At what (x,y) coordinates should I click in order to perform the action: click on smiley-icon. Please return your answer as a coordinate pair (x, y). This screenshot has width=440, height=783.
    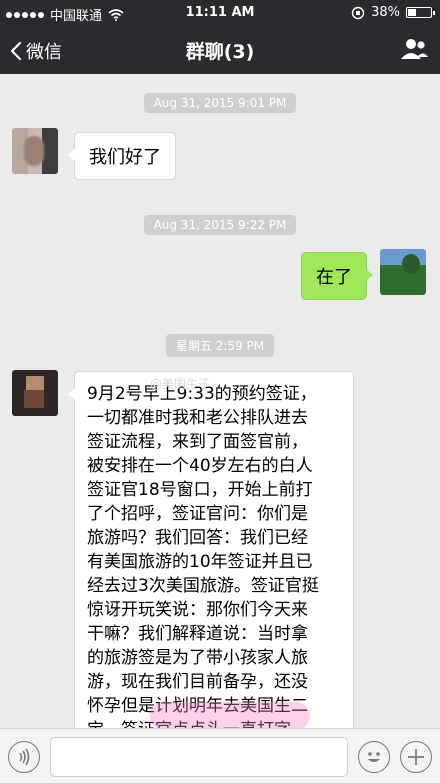
    Looking at the image, I should click on (374, 757).